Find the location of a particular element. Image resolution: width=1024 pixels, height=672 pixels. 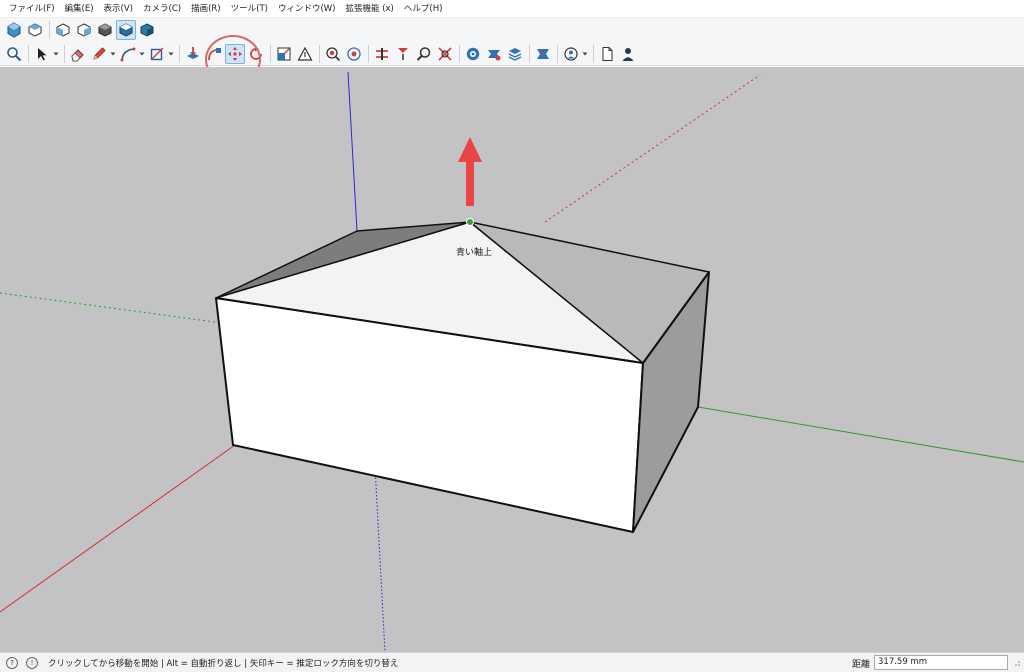

new-file-icon is located at coordinates (607, 54).